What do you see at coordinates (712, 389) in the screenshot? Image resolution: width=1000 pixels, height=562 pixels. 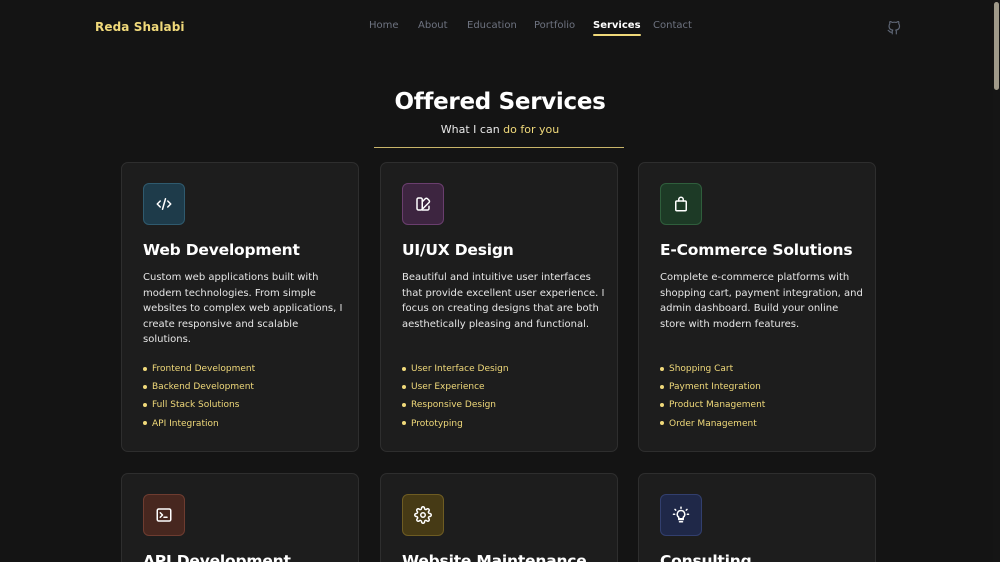 I see `feature-item: Payment Integration` at bounding box center [712, 389].